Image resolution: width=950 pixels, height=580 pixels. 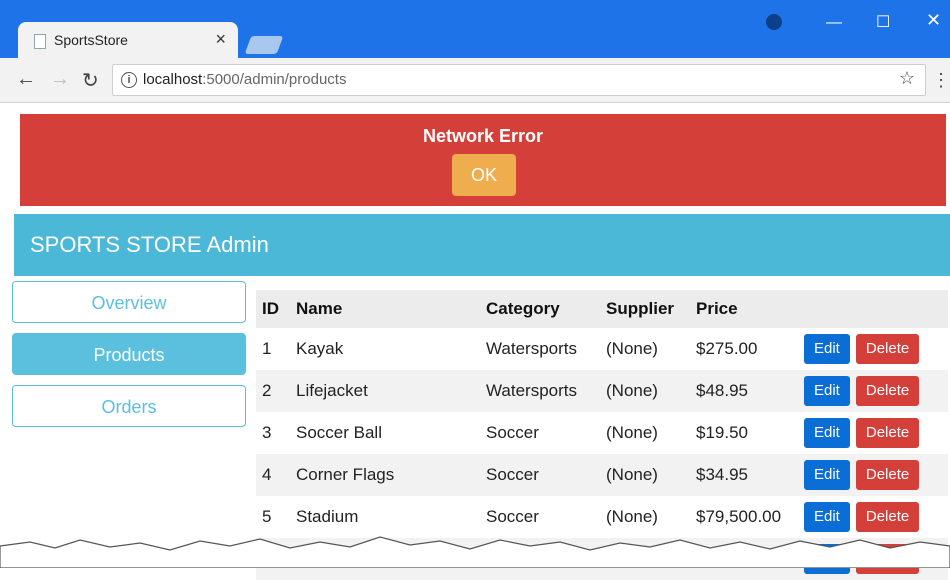 I want to click on cell-name: Kayak, so click(x=320, y=348).